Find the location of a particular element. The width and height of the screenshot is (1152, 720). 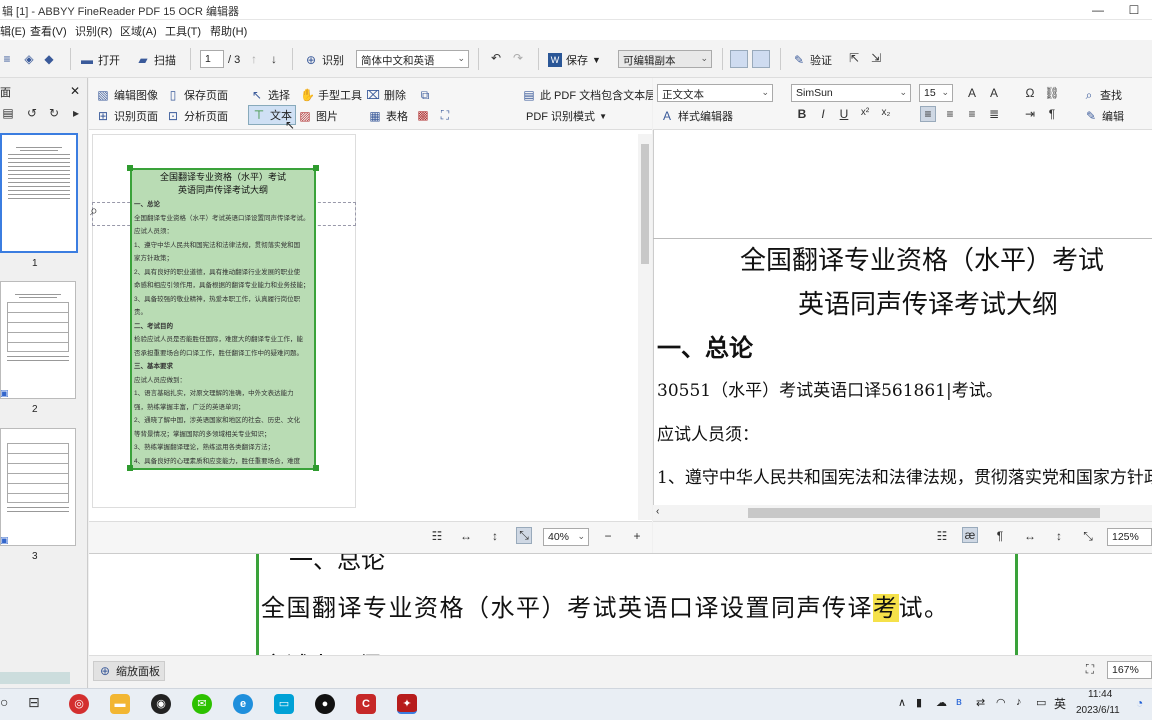

picture-area-button: ▨ 图片 is located at coordinates (318, 116).